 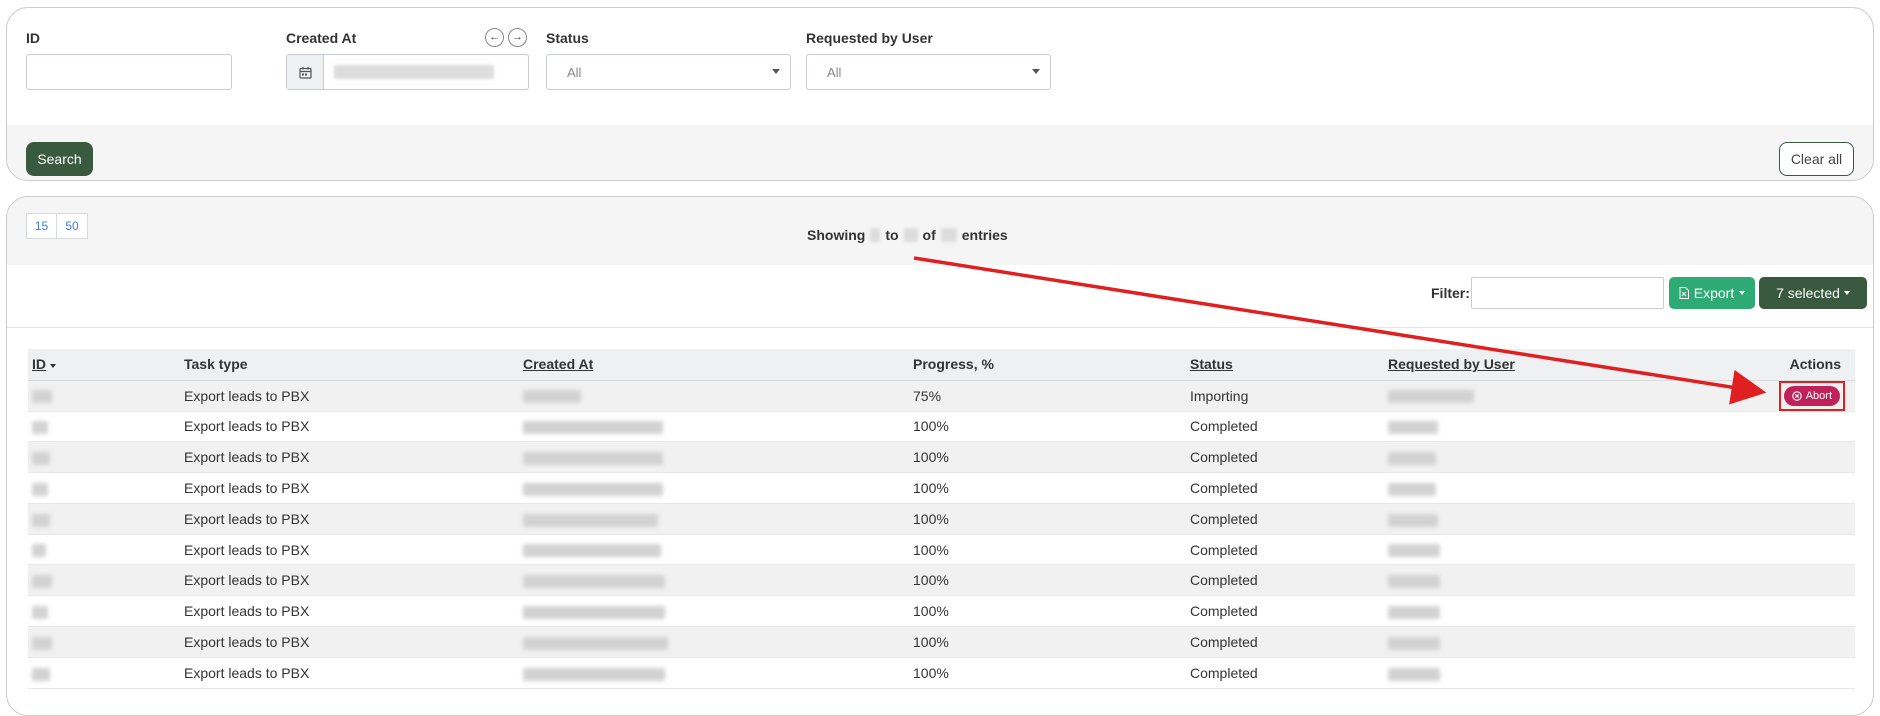 I want to click on created-at-filter: Created At, so click(x=321, y=38).